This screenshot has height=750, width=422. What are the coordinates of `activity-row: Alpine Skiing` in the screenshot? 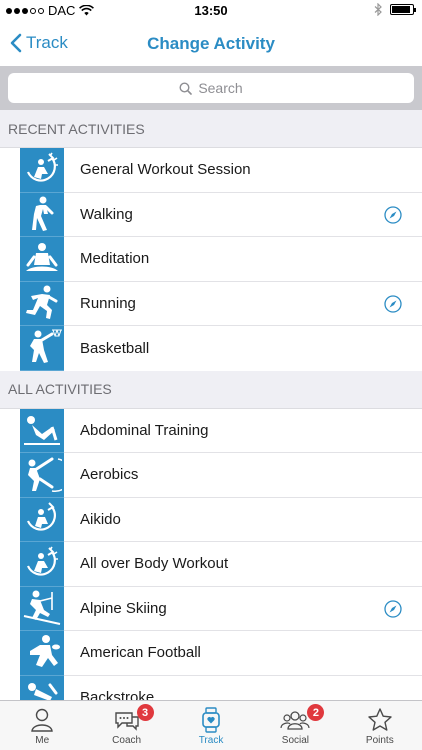 It's located at (211, 608).